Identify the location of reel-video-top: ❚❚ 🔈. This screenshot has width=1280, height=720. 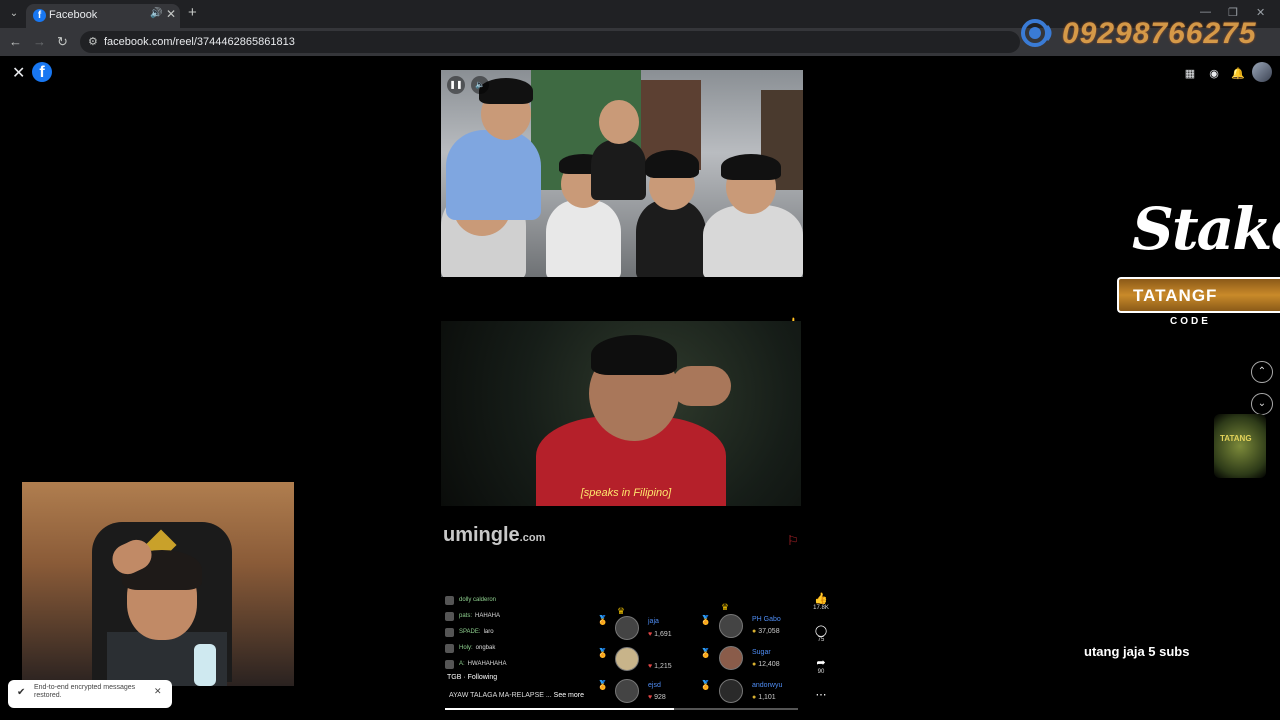
(622, 173).